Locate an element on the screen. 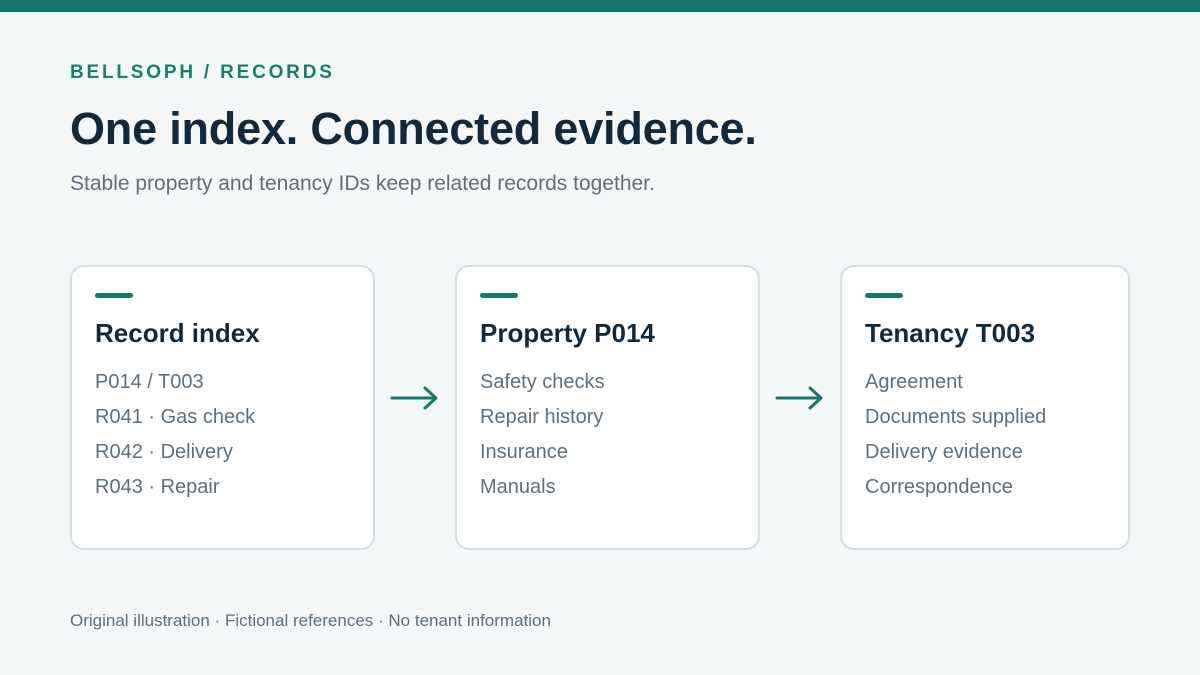 The image size is (1200, 675). card-line: Manuals is located at coordinates (518, 487).